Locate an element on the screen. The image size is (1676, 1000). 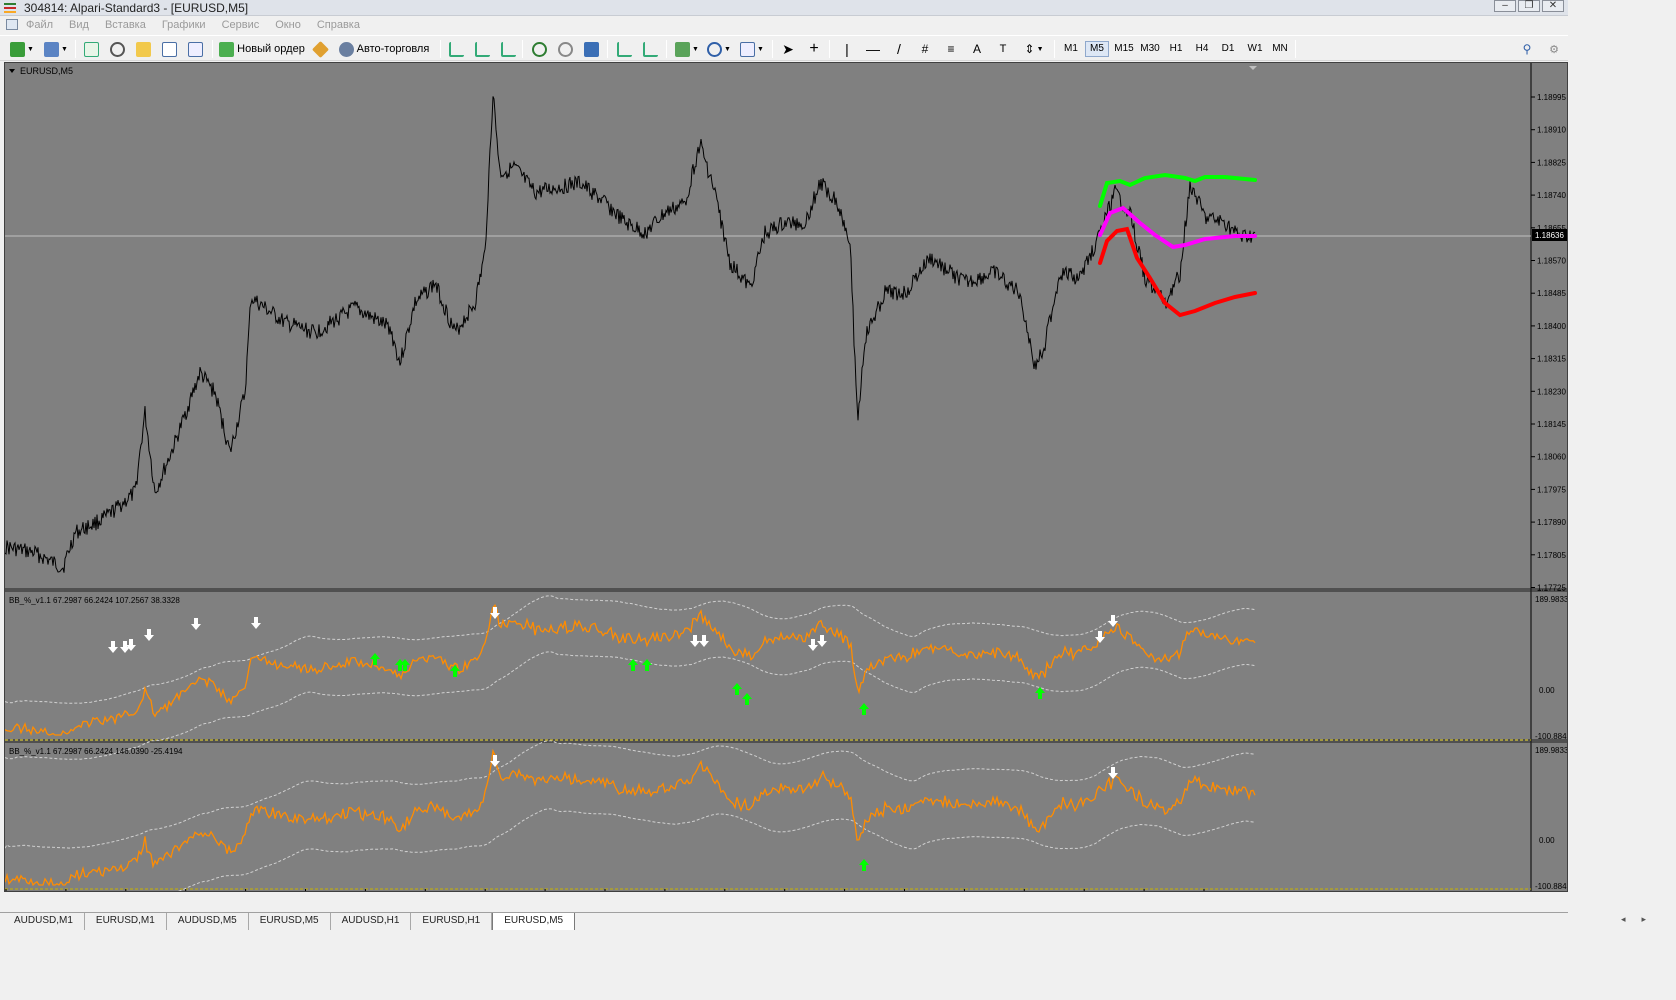
dropdown-icon: ▼ is located at coordinates (64, 49).